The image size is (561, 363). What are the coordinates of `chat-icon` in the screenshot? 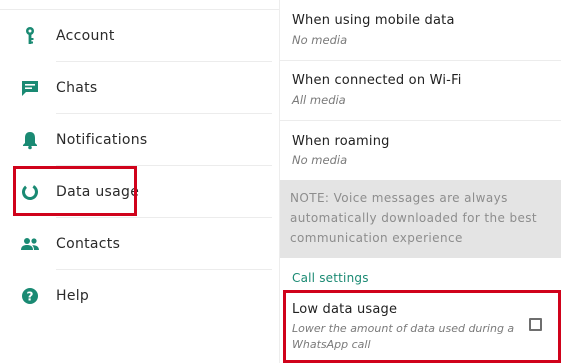 It's located at (30, 88).